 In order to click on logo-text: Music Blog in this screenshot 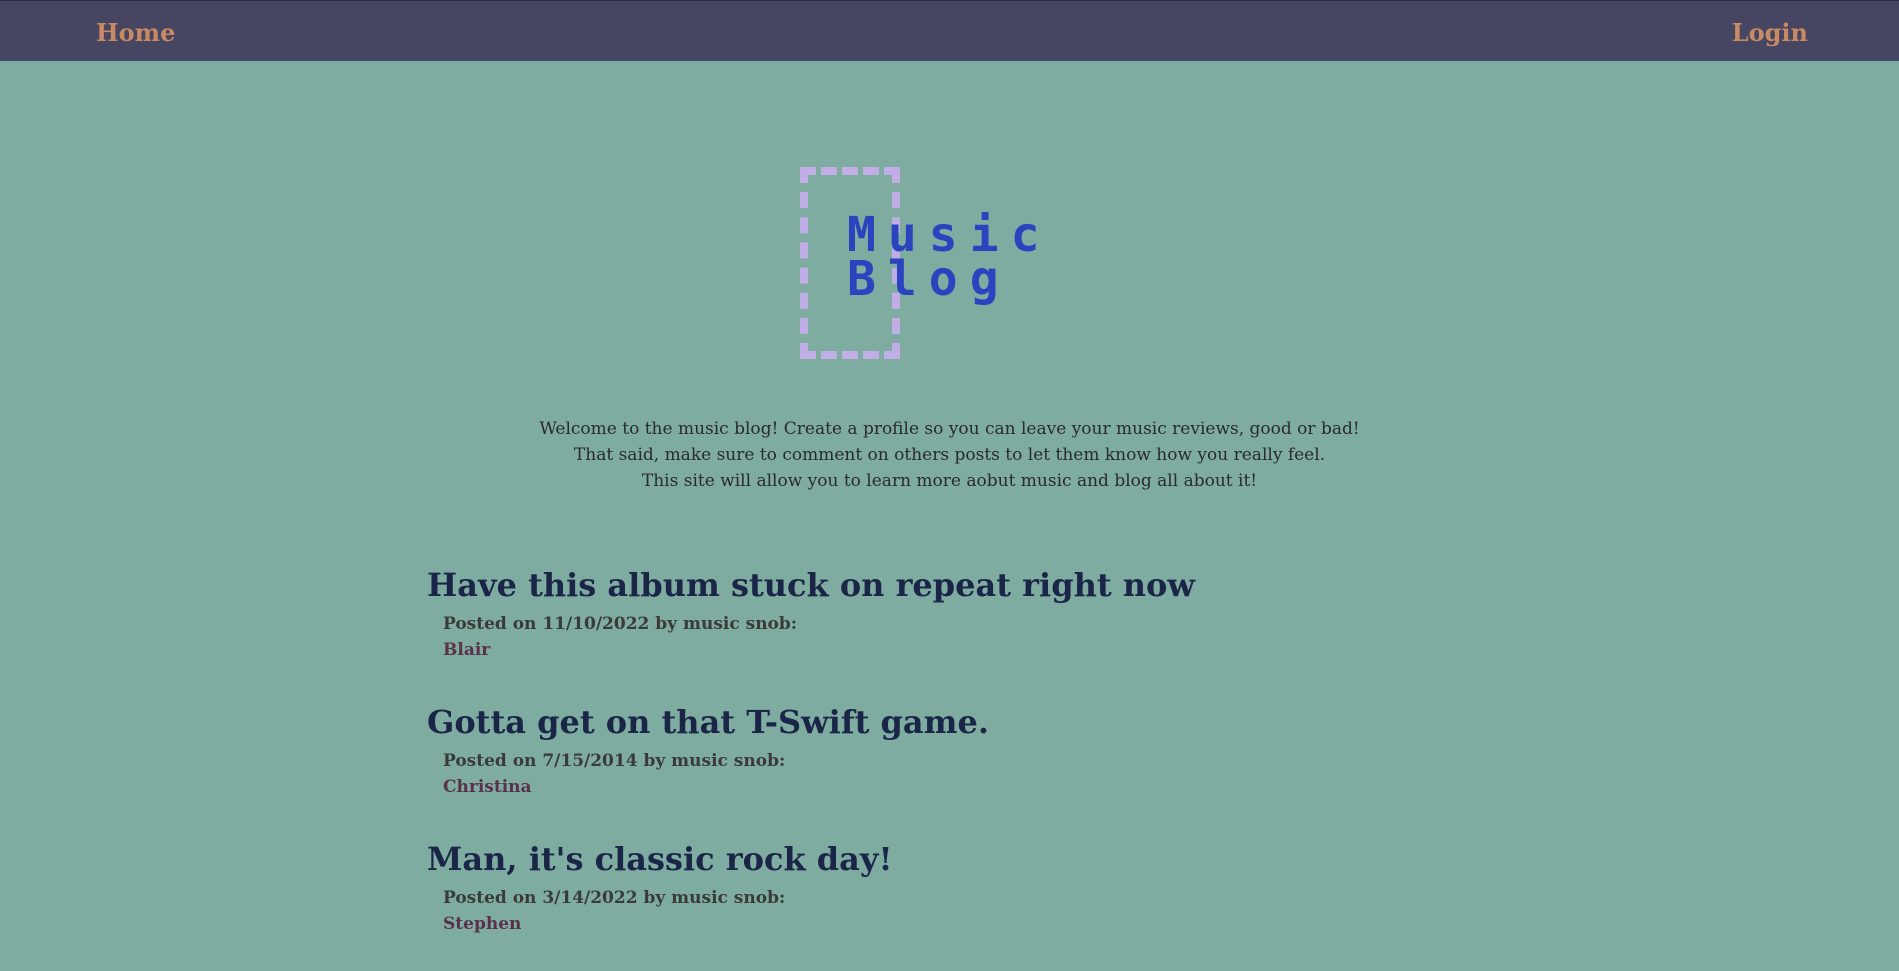, I will do `click(949, 257)`.